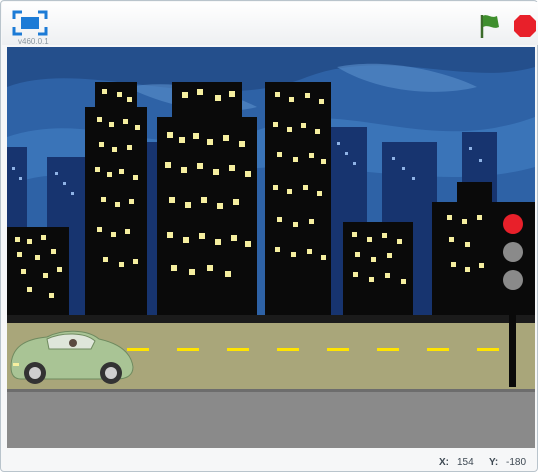 This screenshot has height=472, width=538. I want to click on x-coordinate-value: 154, so click(465, 462).